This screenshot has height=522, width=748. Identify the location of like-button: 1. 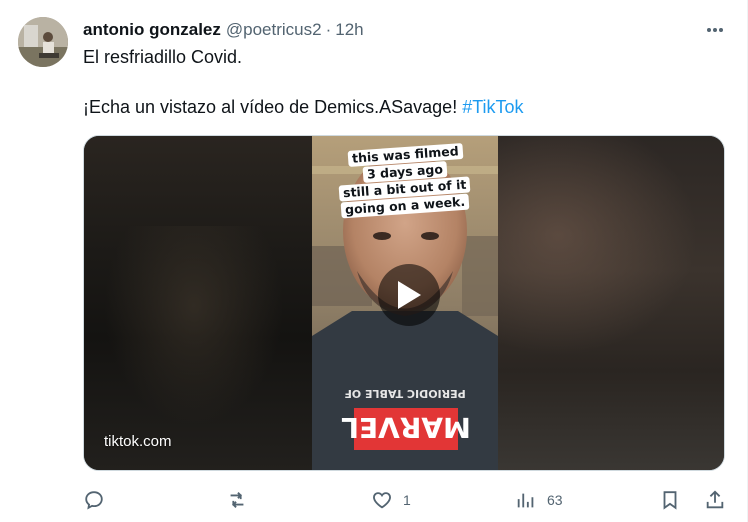
(391, 500).